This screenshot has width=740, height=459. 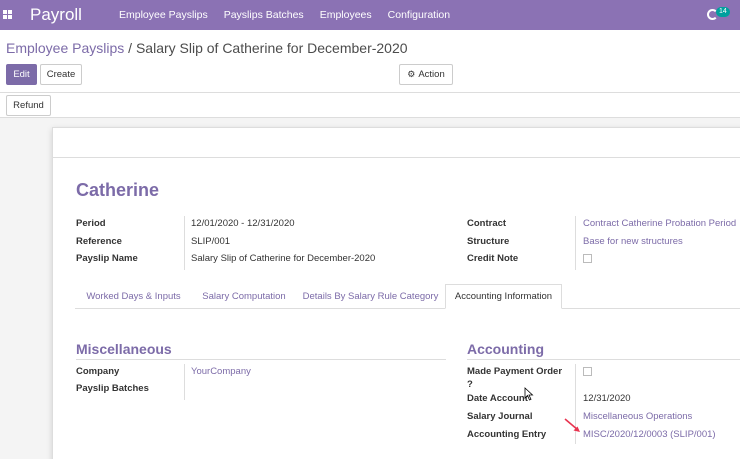 What do you see at coordinates (493, 258) in the screenshot?
I see `credit-note-label: Credit Note` at bounding box center [493, 258].